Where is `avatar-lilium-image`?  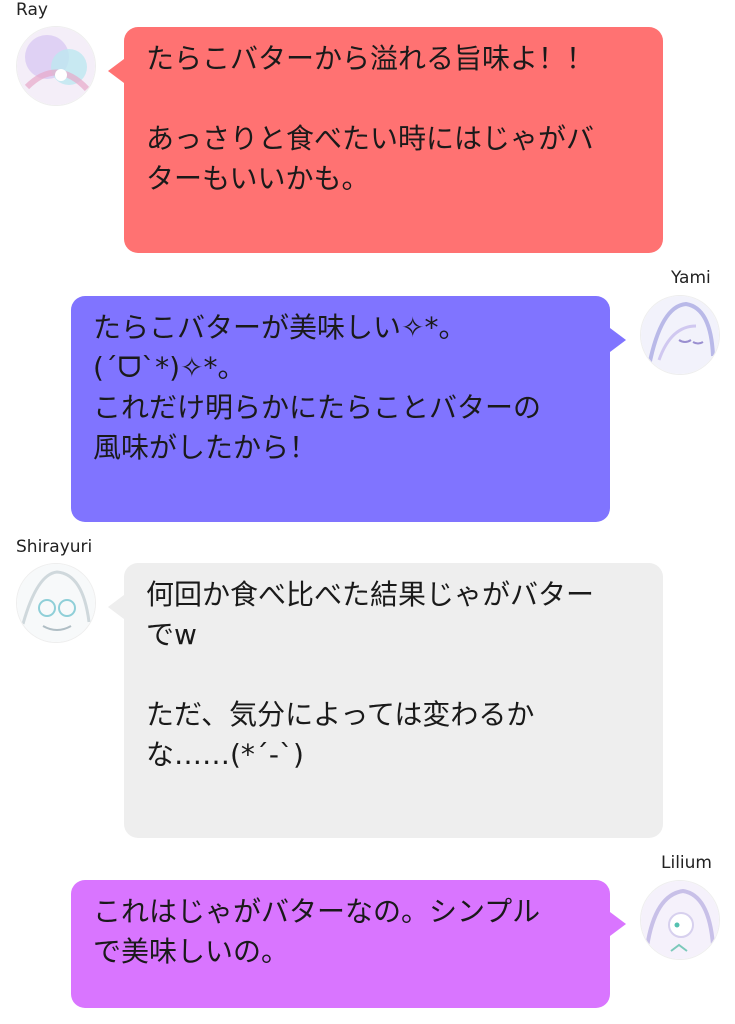
avatar-lilium-image is located at coordinates (680, 920).